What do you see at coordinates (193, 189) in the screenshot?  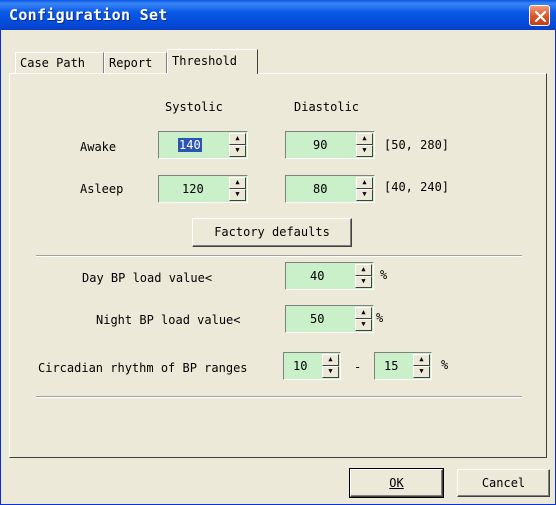 I see `asleep-systolic-value: 120` at bounding box center [193, 189].